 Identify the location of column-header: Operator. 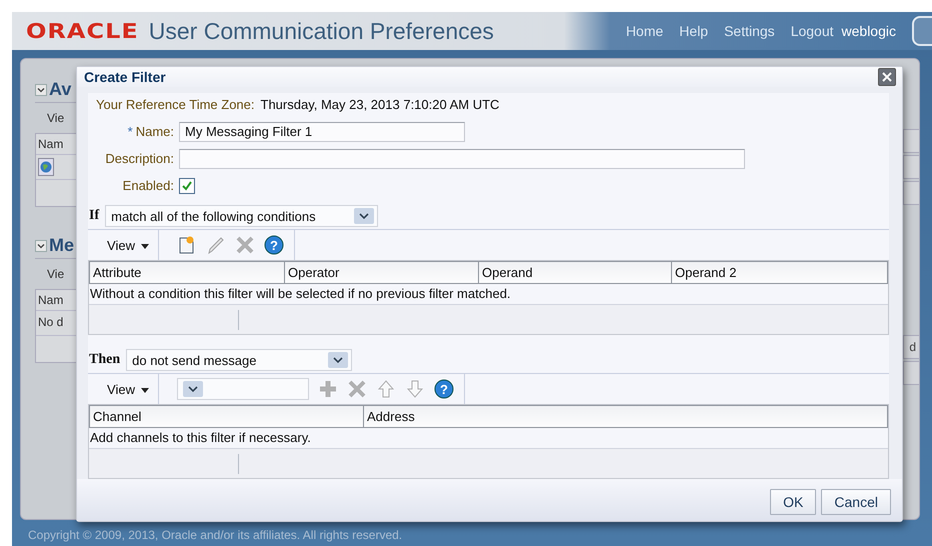
(382, 272).